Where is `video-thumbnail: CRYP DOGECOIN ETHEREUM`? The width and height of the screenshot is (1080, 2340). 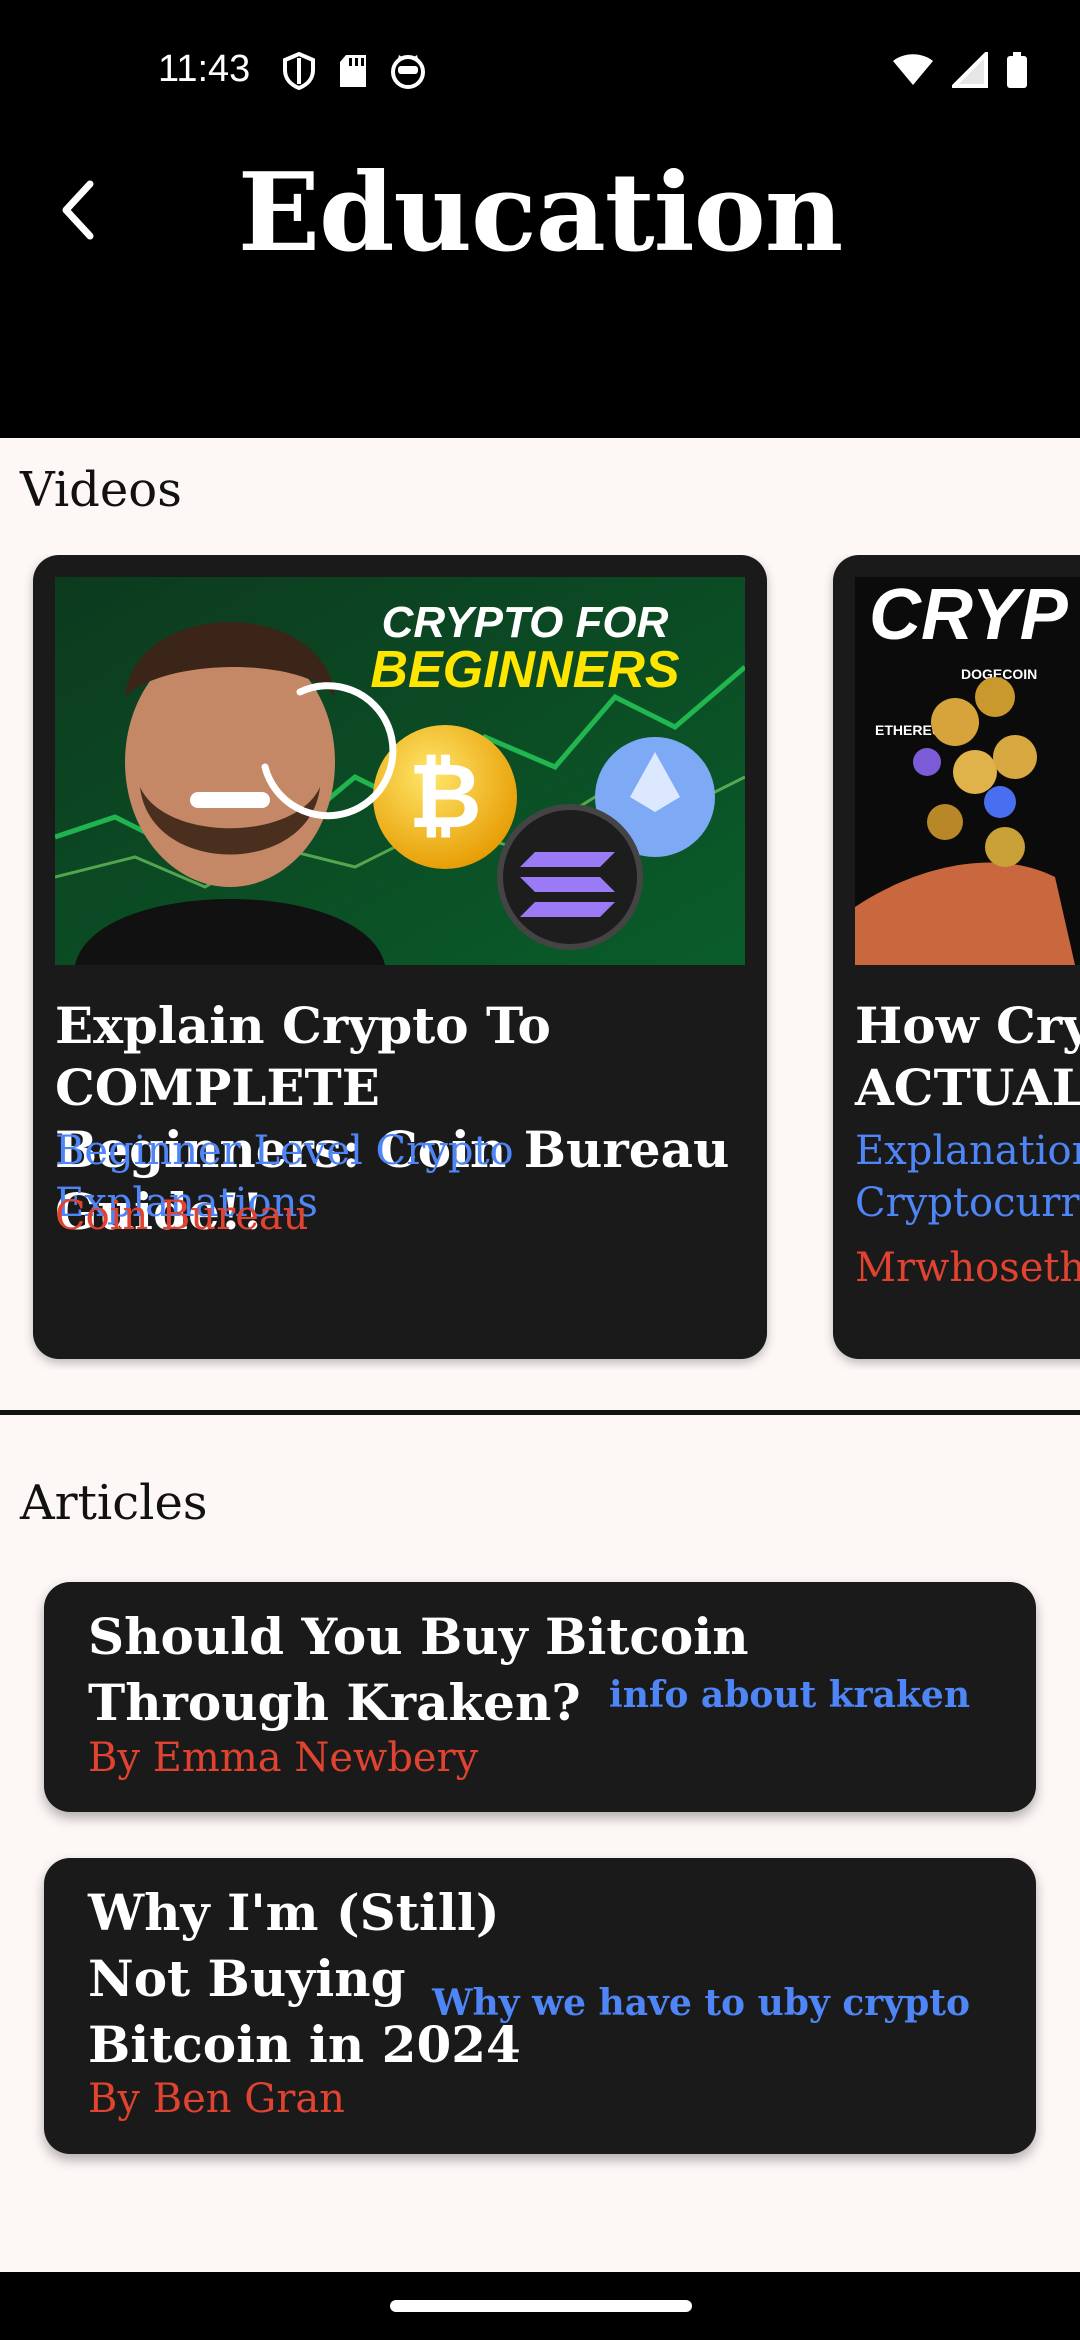
video-thumbnail: CRYP DOGECOIN ETHEREUM is located at coordinates (967, 771).